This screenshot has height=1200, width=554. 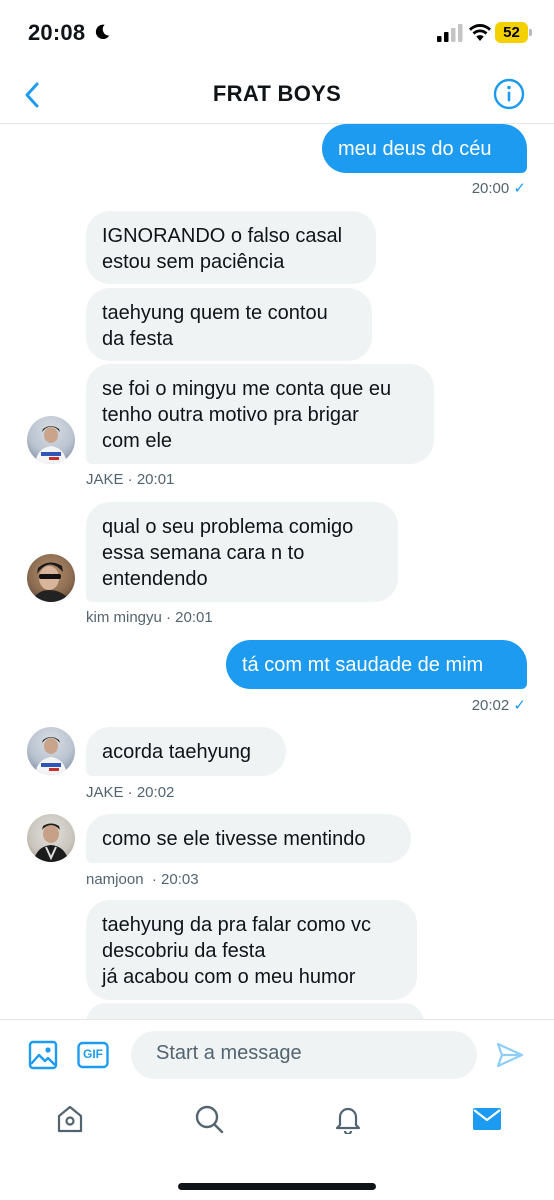 What do you see at coordinates (480, 32) in the screenshot?
I see `wifi-icon` at bounding box center [480, 32].